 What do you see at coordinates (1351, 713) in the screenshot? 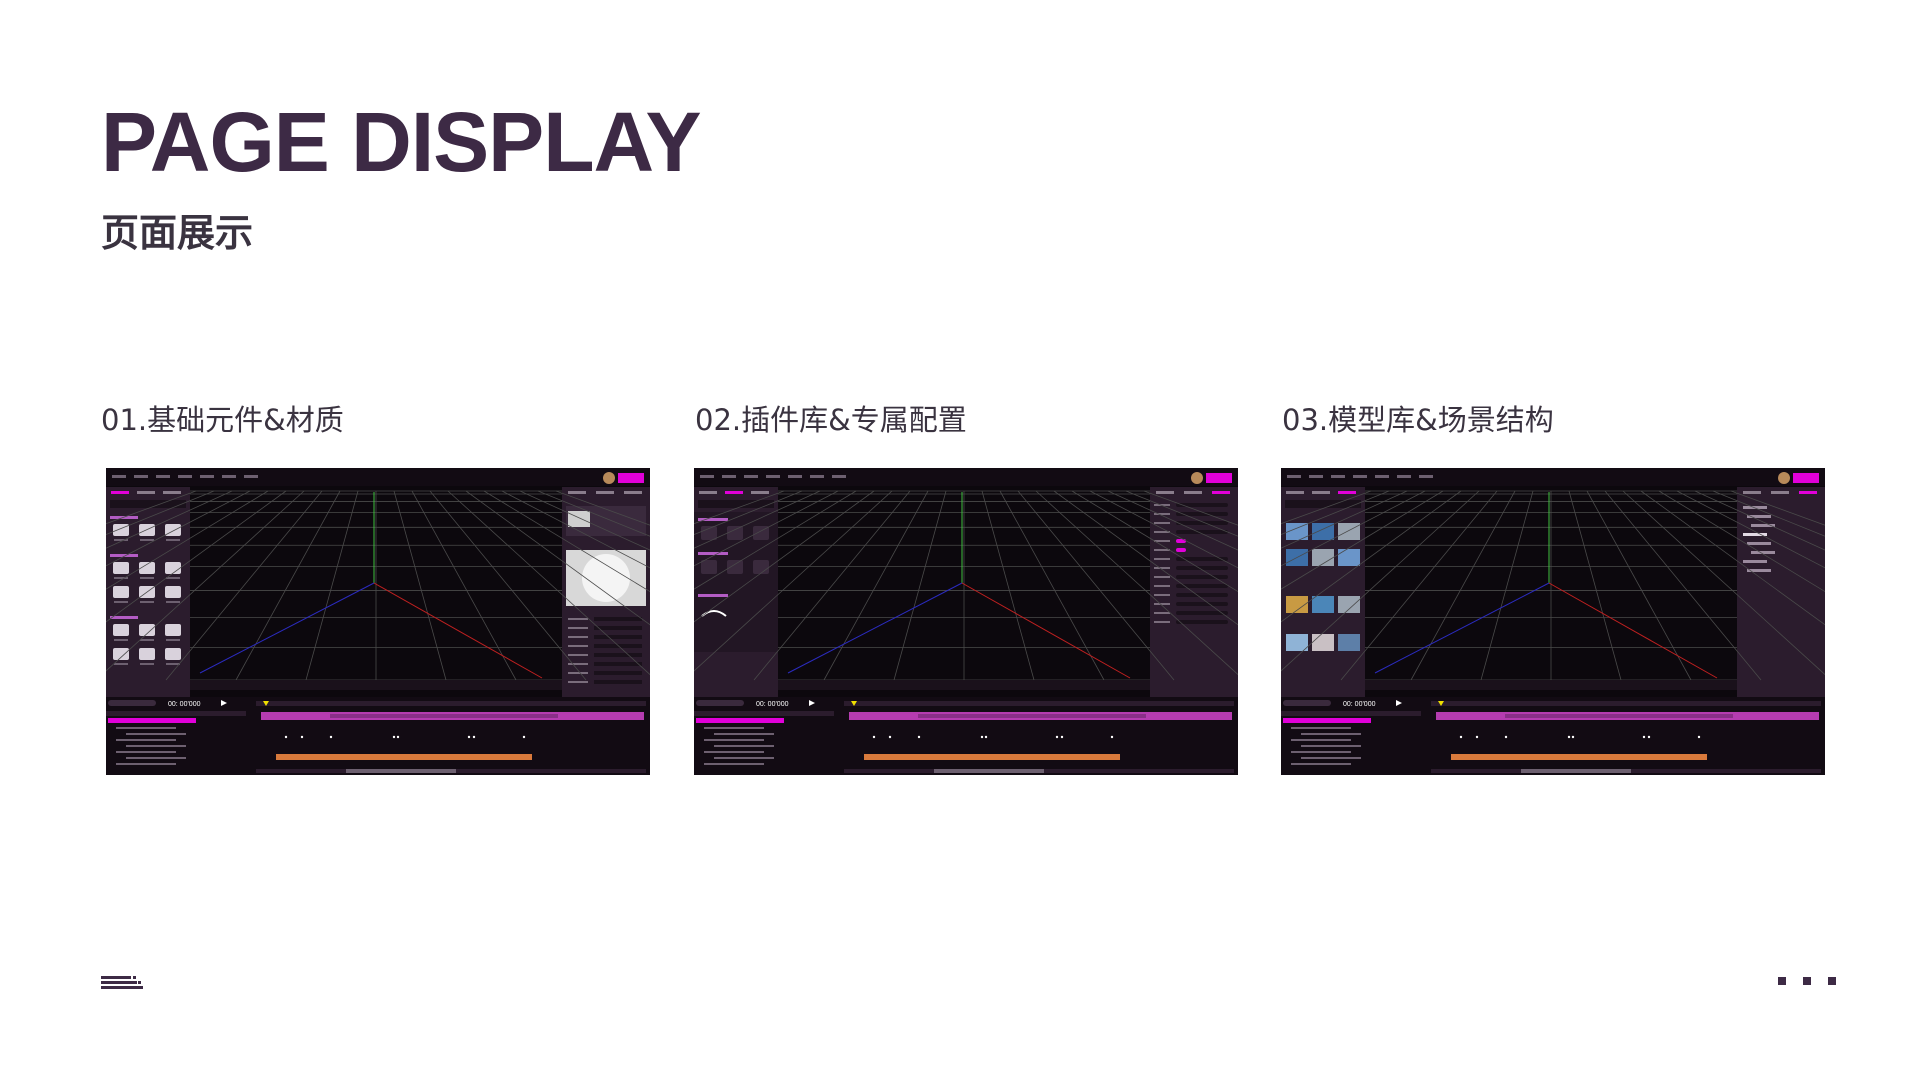
I see `track-header` at bounding box center [1351, 713].